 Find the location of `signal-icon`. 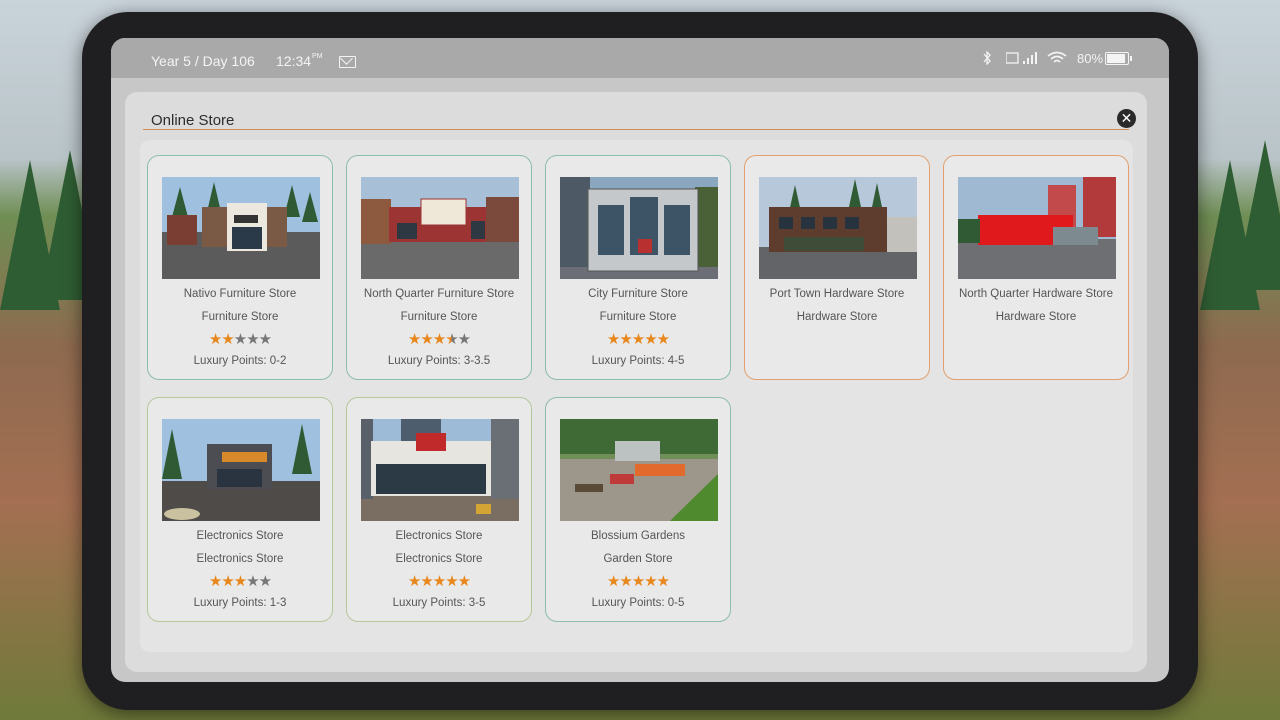

signal-icon is located at coordinates (1021, 59).